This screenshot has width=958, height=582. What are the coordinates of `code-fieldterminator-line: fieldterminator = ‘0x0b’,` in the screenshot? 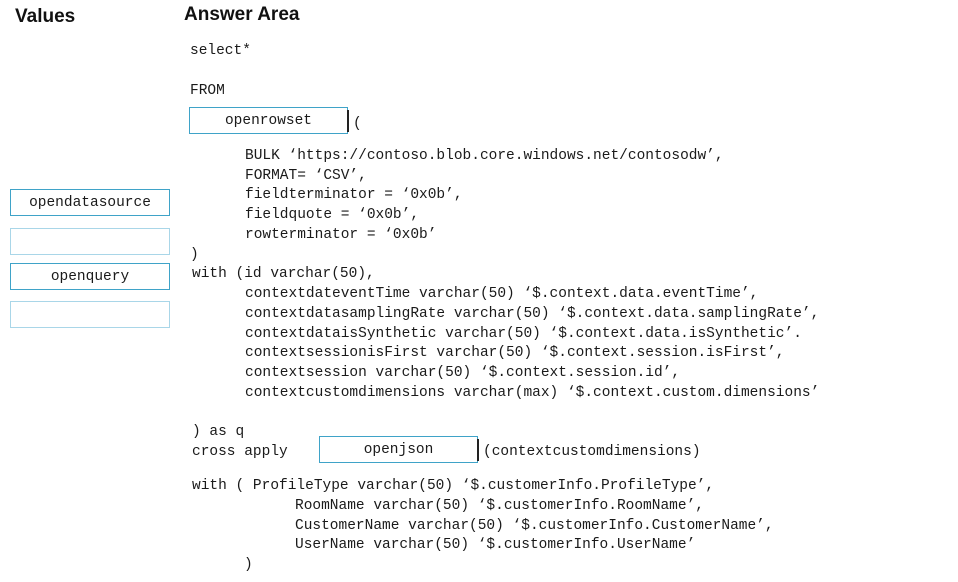 It's located at (354, 195).